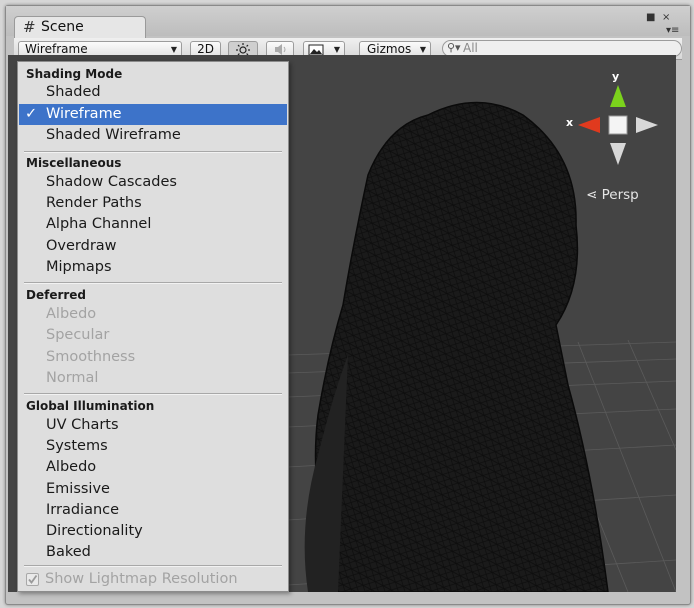 The width and height of the screenshot is (694, 608). What do you see at coordinates (94, 531) in the screenshot?
I see `menu-item-label: Directionality` at bounding box center [94, 531].